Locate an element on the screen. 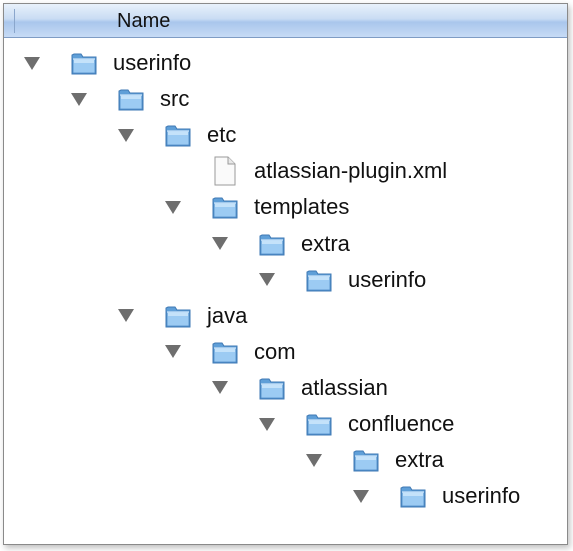 Image resolution: width=573 pixels, height=551 pixels. document-icon is located at coordinates (225, 171).